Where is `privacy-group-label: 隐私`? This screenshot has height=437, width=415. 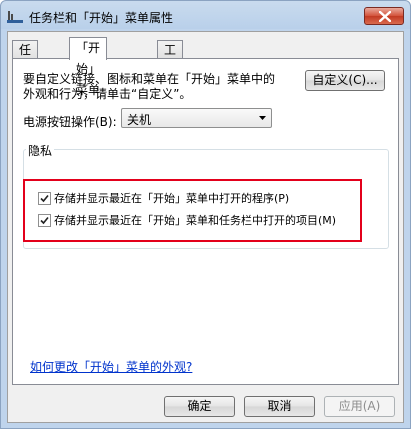 privacy-group-label: 隐私 is located at coordinates (40, 150).